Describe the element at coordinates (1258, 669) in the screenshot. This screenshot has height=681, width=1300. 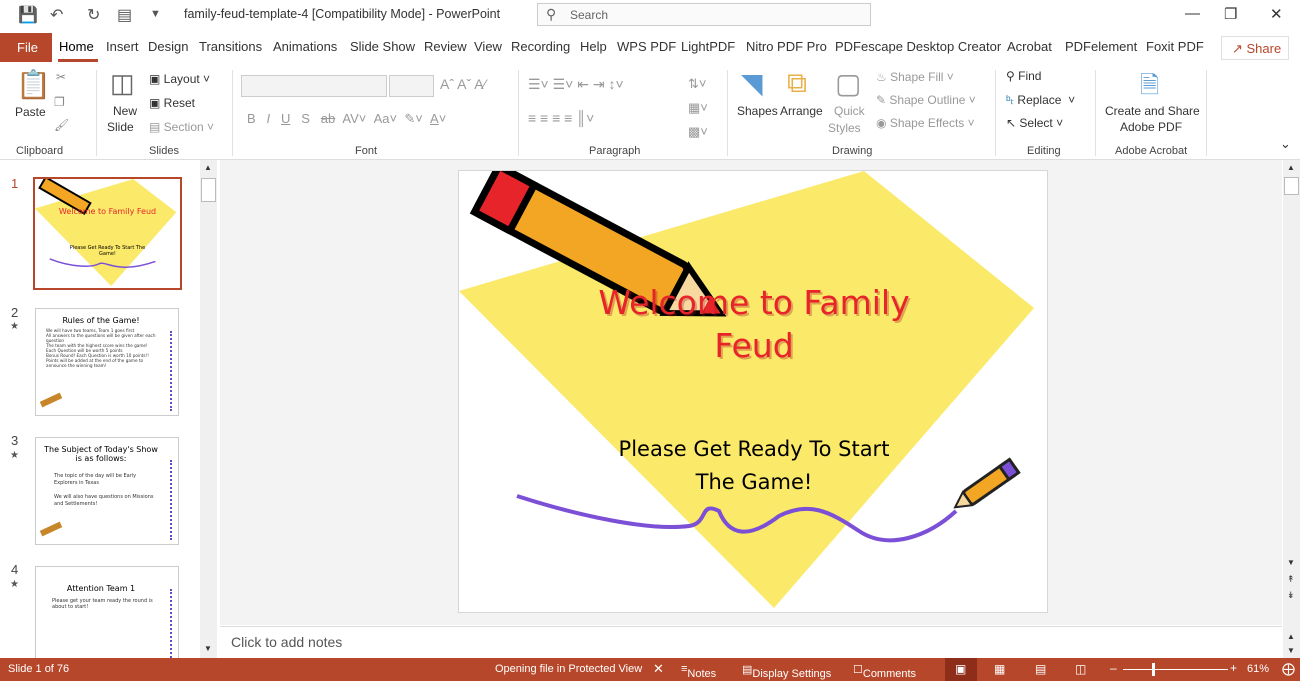
I see `zoom-level: 61%` at that location.